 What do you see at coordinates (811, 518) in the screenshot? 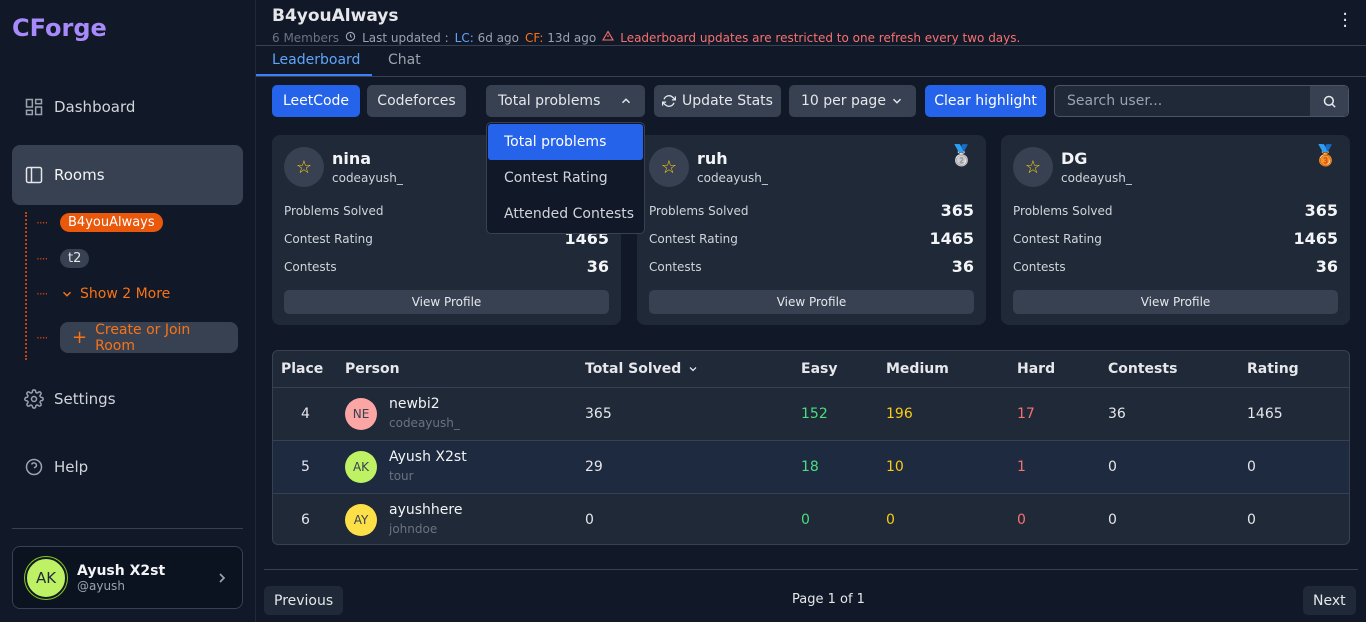
I see `table-row: 6 AY ayushhere johndoe 0 0 0 0 0 0` at bounding box center [811, 518].